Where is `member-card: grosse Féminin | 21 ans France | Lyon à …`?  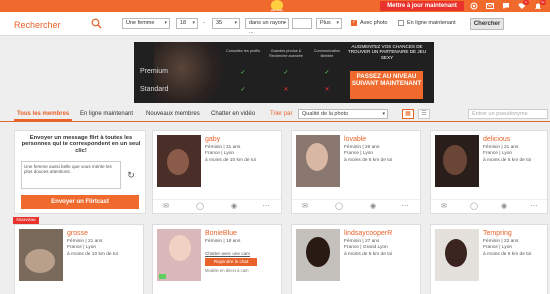
member-card: grosse Féminin | 21 ans France | Lyon à … is located at coordinates (79, 259).